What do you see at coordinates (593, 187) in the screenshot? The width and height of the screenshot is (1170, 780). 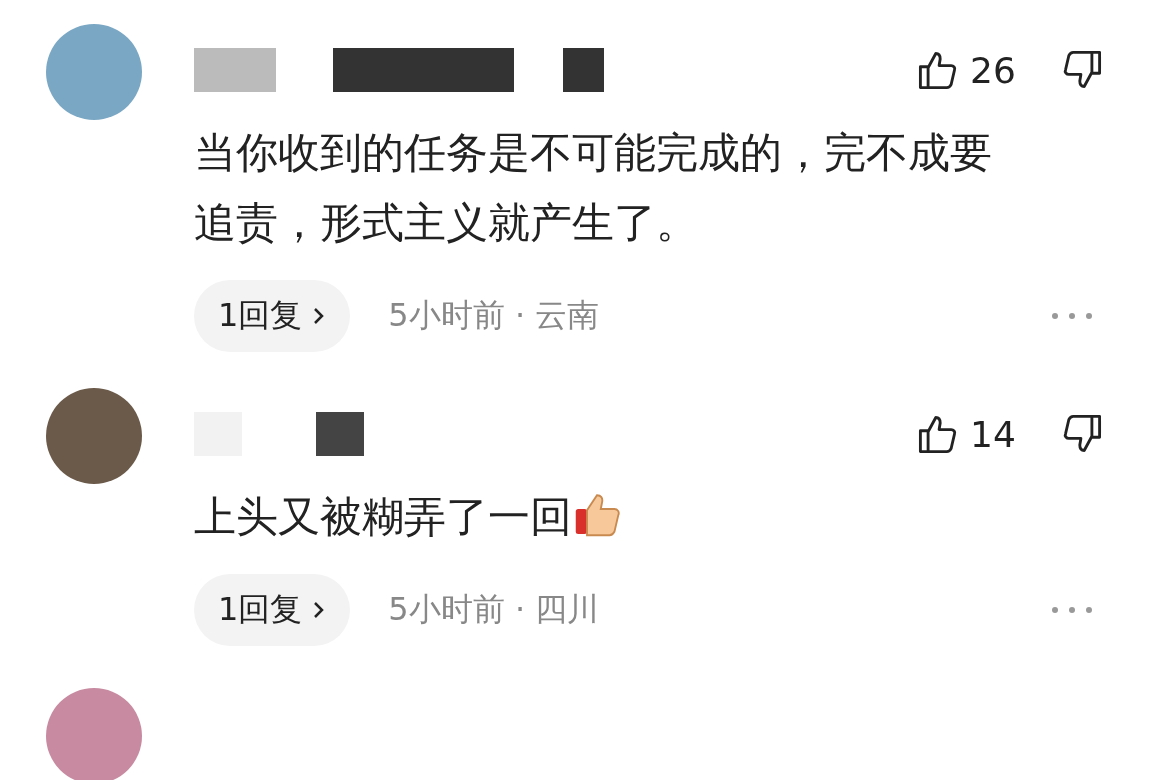 I see `comment-text: 当你收到的任务是不可能完成的，完不成要追责，形式主义就产生了。` at bounding box center [593, 187].